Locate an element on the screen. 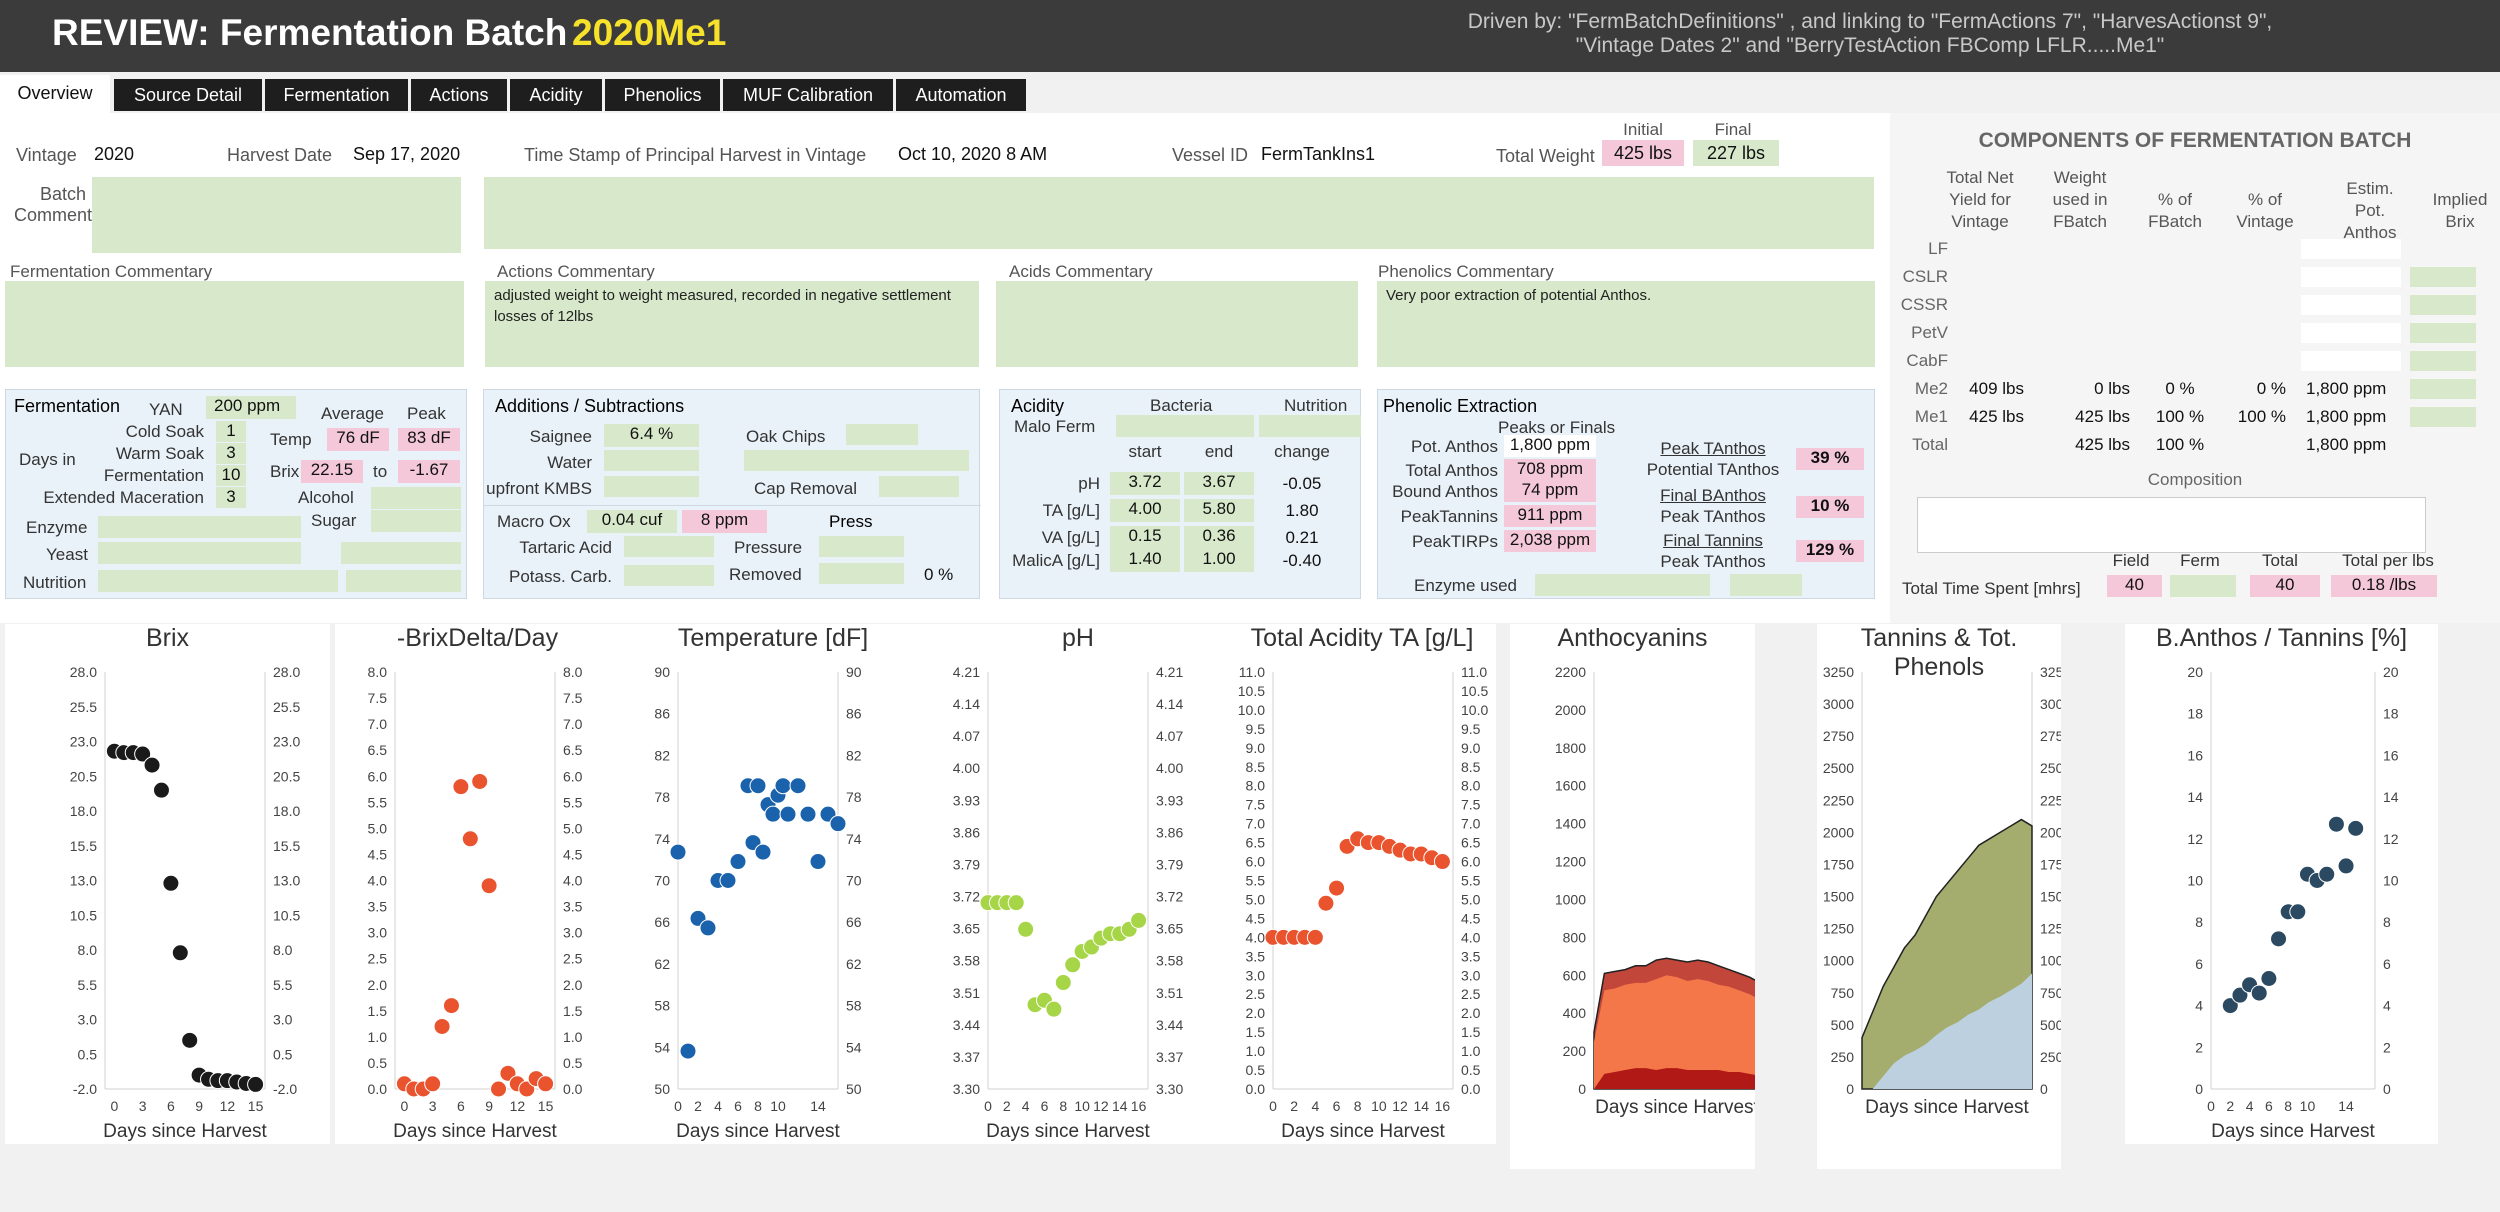 The image size is (2500, 1212). ta-start: 4.00 is located at coordinates (1145, 510).